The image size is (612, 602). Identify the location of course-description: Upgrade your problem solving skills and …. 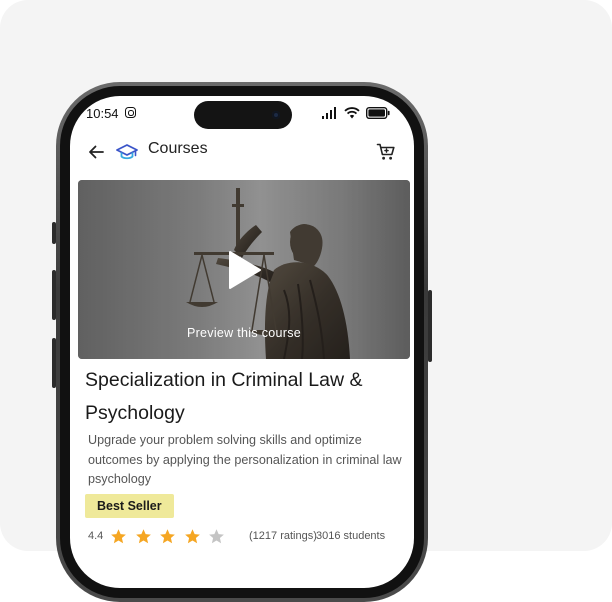
(245, 459).